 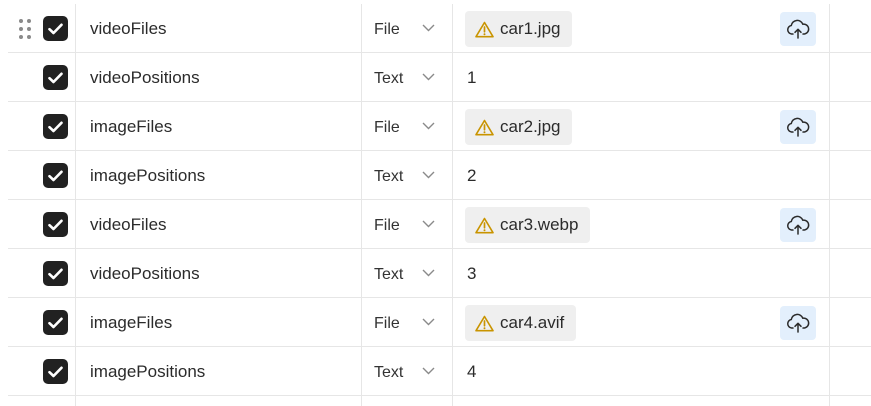 I want to click on drag-handle-icon, so click(x=25, y=29).